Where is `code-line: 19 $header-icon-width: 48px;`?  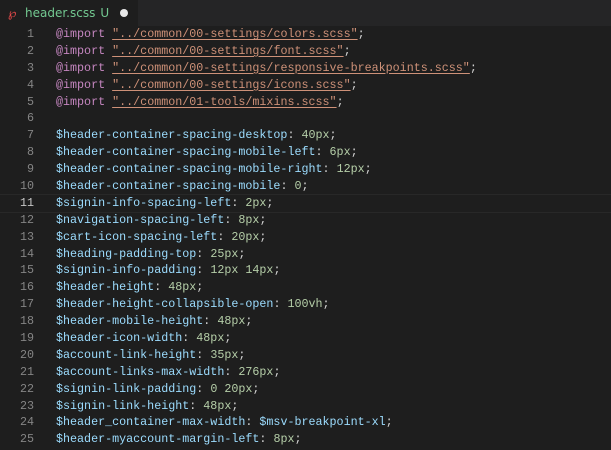 code-line: 19 $header-icon-width: 48px; is located at coordinates (305, 338).